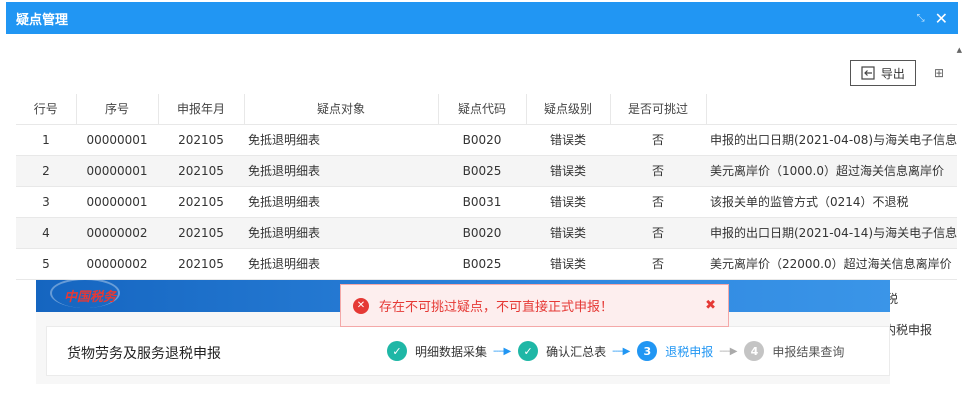  What do you see at coordinates (941, 18) in the screenshot?
I see `close-icon: ✕` at bounding box center [941, 18].